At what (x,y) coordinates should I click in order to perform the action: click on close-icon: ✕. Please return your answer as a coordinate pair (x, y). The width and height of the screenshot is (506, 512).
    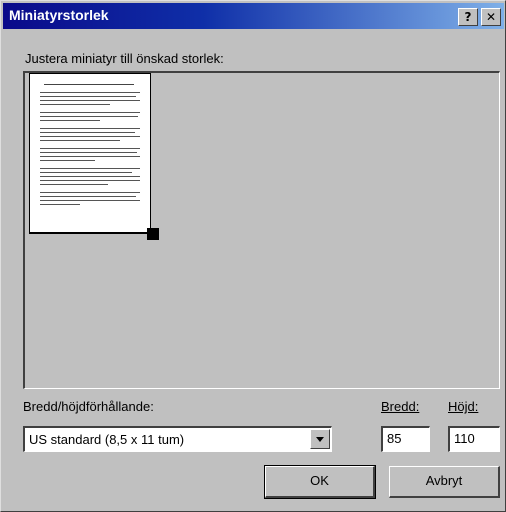
    Looking at the image, I should click on (491, 17).